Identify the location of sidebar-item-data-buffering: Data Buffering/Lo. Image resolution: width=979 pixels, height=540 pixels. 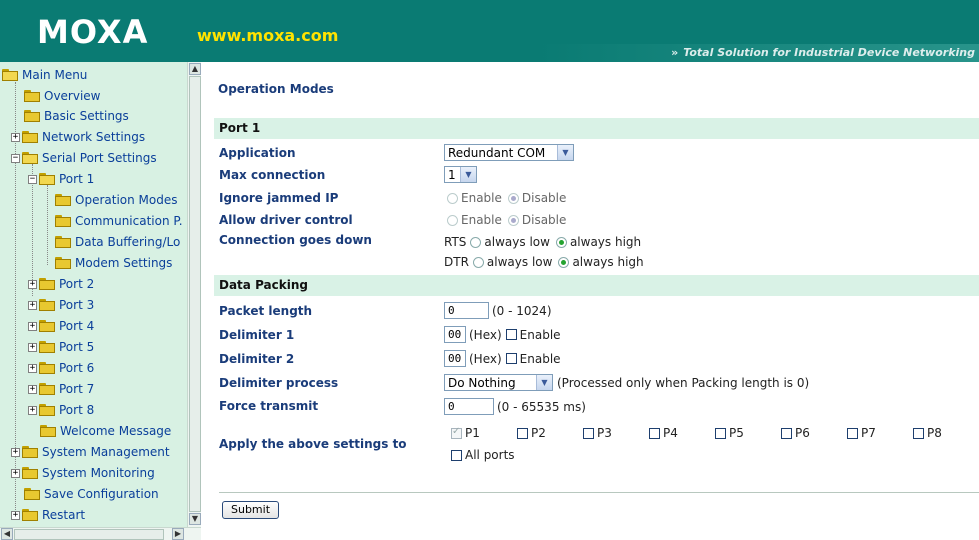
(117, 242).